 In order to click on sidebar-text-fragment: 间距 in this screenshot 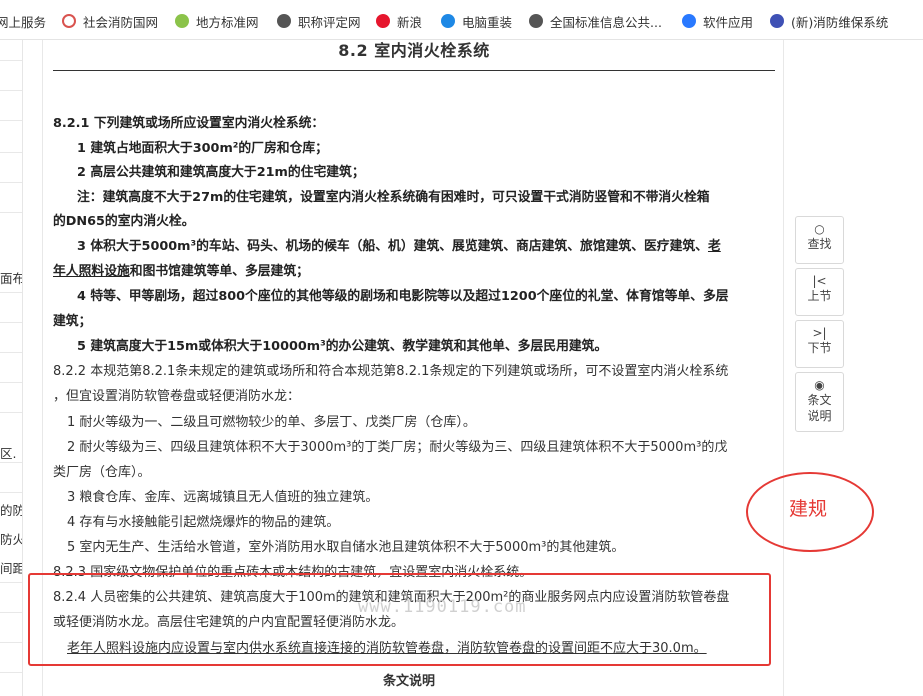, I will do `click(11, 567)`.